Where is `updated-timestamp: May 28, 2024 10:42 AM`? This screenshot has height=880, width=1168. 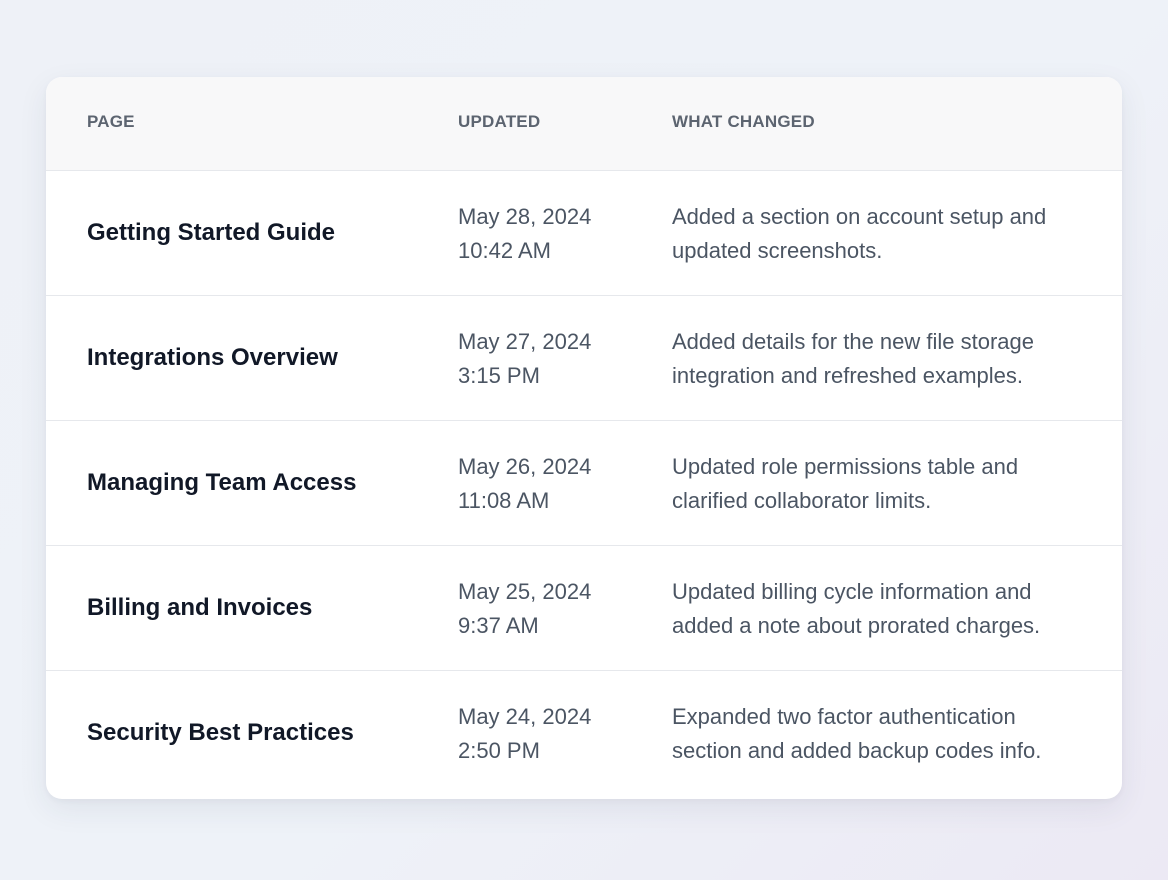
updated-timestamp: May 28, 2024 10:42 AM is located at coordinates (524, 234).